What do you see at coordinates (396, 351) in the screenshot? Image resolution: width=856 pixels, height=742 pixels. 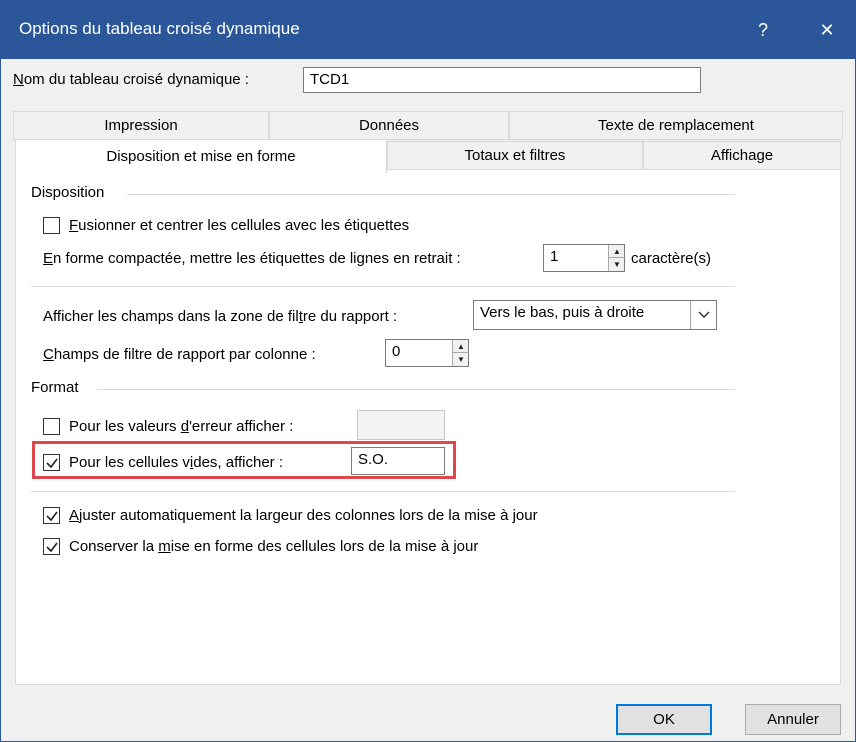 I see `filter-per-column-value: 0` at bounding box center [396, 351].